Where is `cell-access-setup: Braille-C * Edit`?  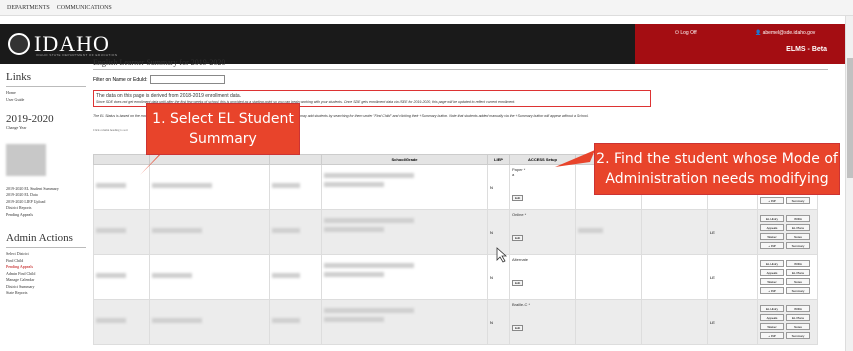 cell-access-setup: Braille-C * Edit is located at coordinates (542, 322).